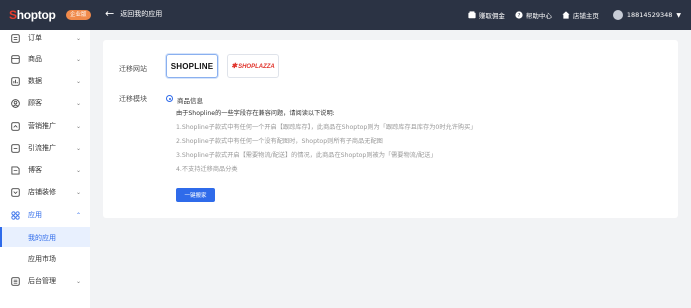  Describe the element at coordinates (15, 103) in the screenshot. I see `customer-icon` at that location.